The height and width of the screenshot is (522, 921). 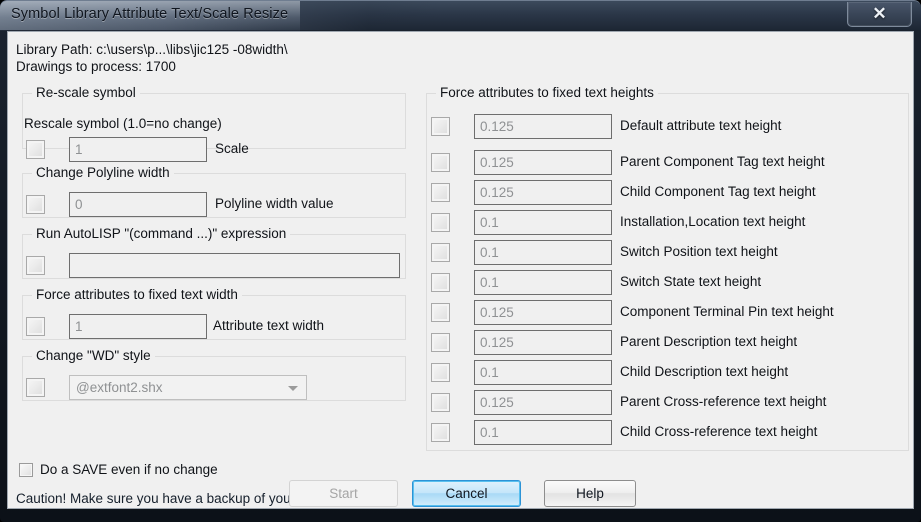 What do you see at coordinates (466, 493) in the screenshot?
I see `cancel-button: Cancel` at bounding box center [466, 493].